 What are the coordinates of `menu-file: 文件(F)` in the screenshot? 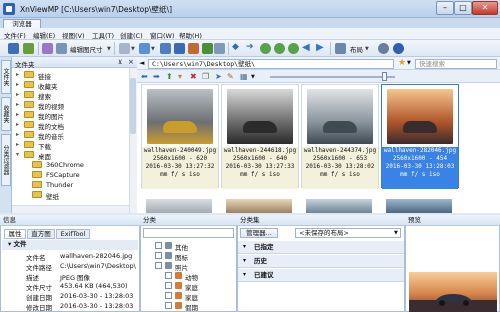 It's located at (15, 35).